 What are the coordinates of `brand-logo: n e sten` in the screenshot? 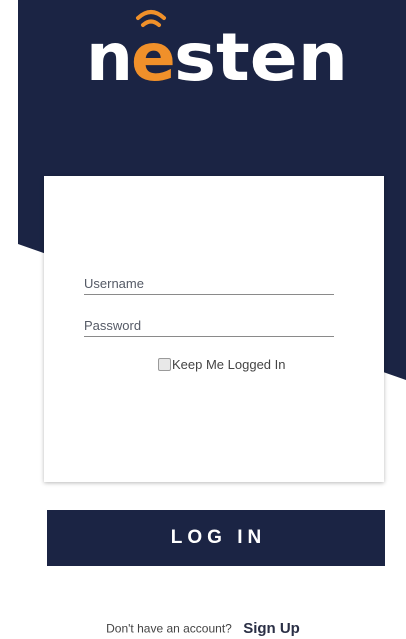 It's located at (217, 53).